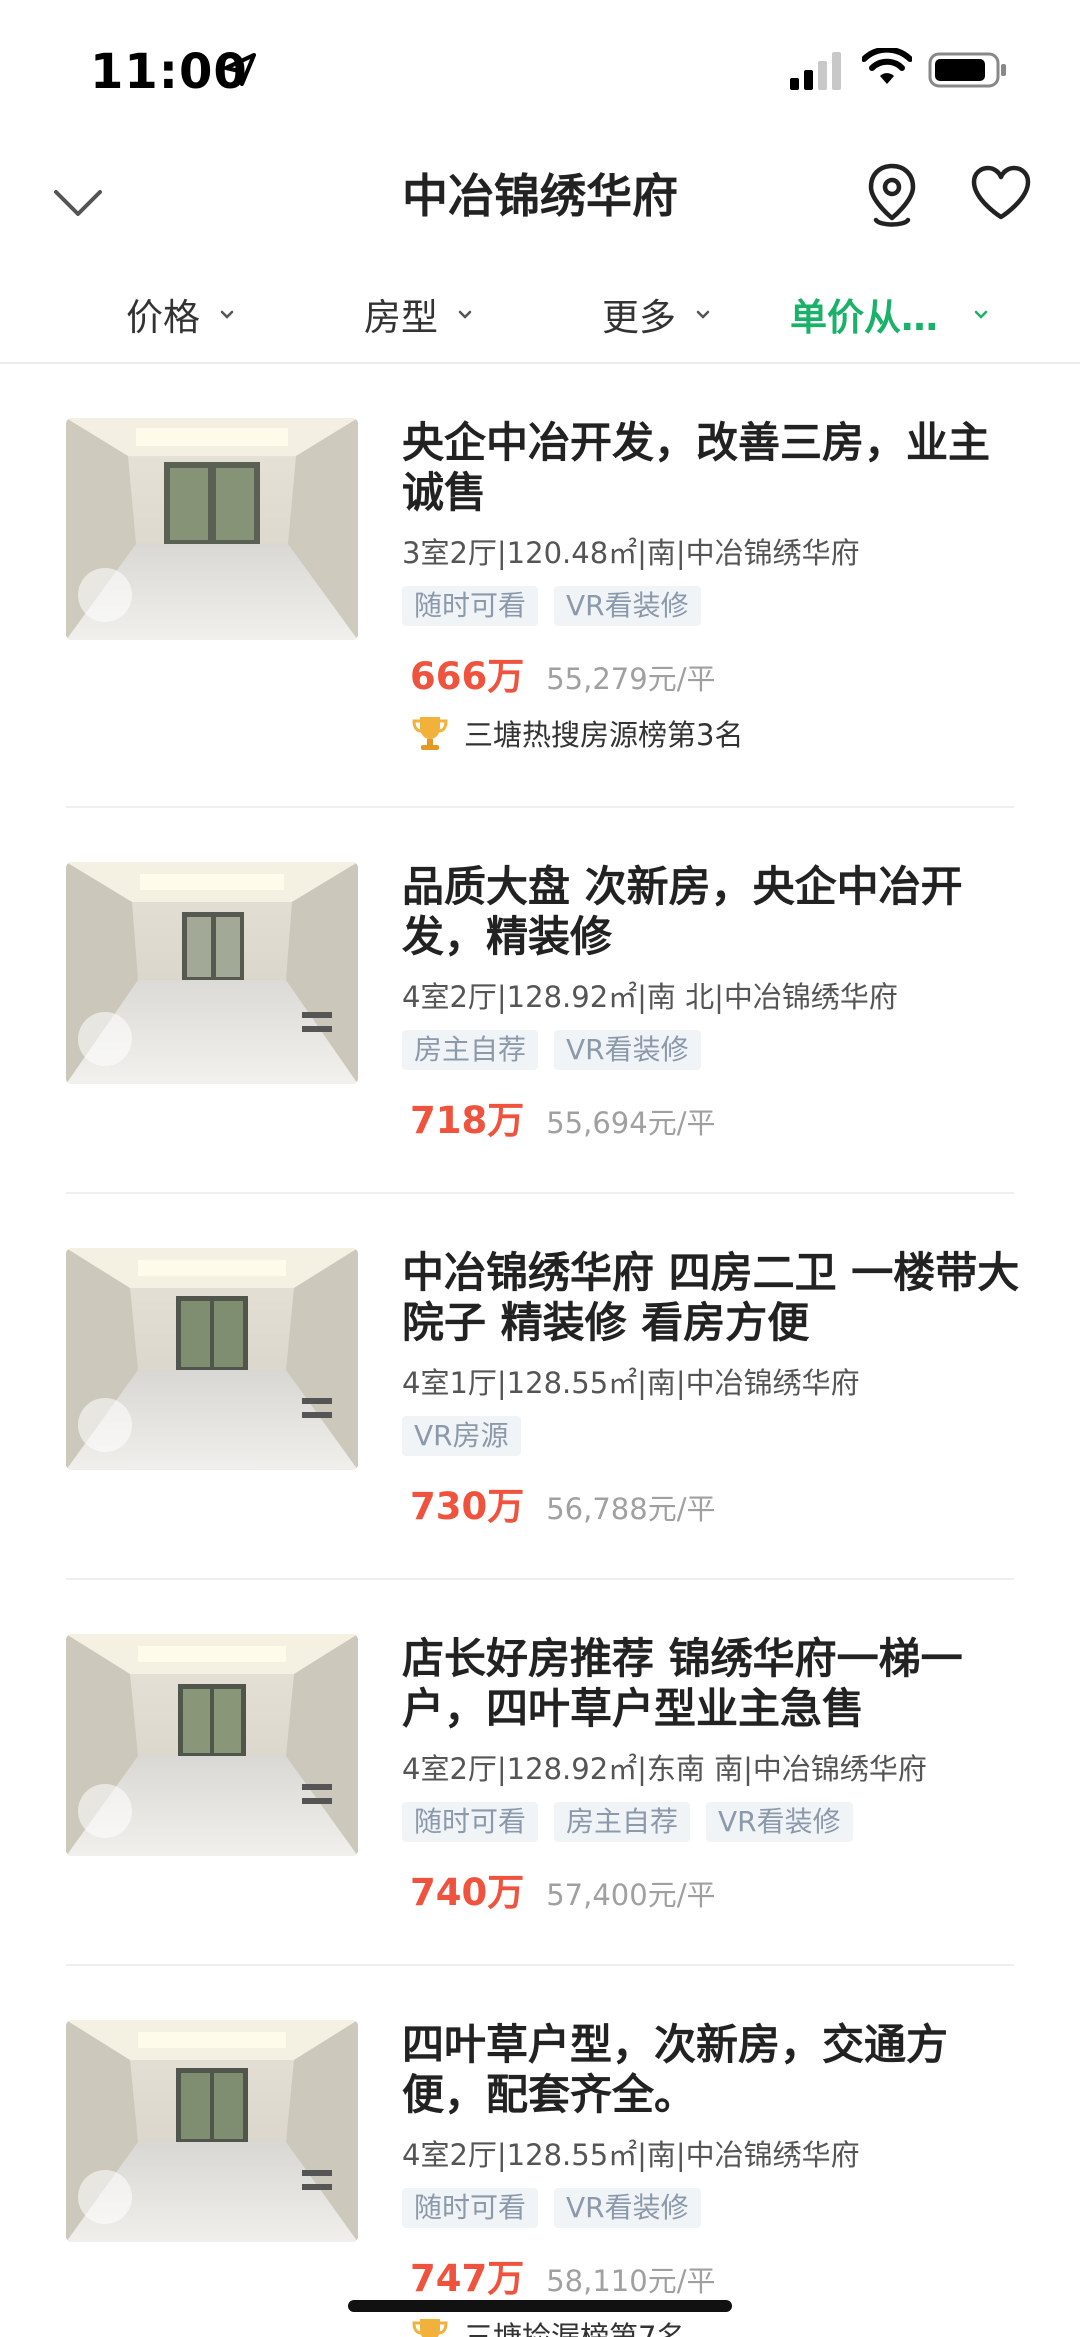 The height and width of the screenshot is (2337, 1080). I want to click on price-row: 666万 55,279元/平, so click(562, 673).